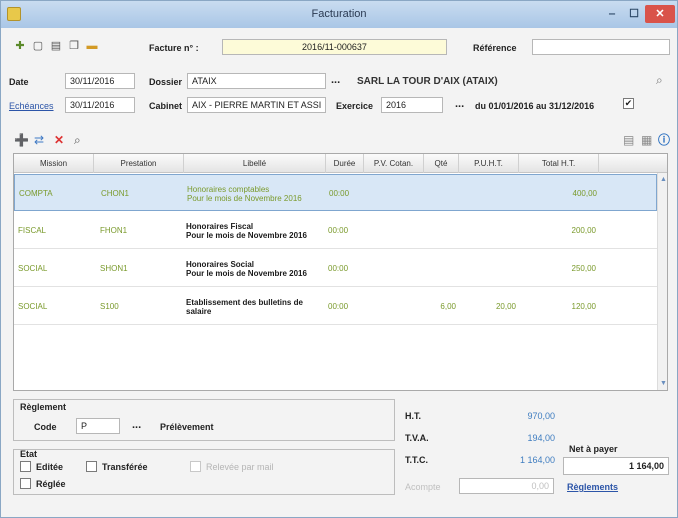  Describe the element at coordinates (220, 264) in the screenshot. I see `libelle-line-1: Honoraires Social` at that location.